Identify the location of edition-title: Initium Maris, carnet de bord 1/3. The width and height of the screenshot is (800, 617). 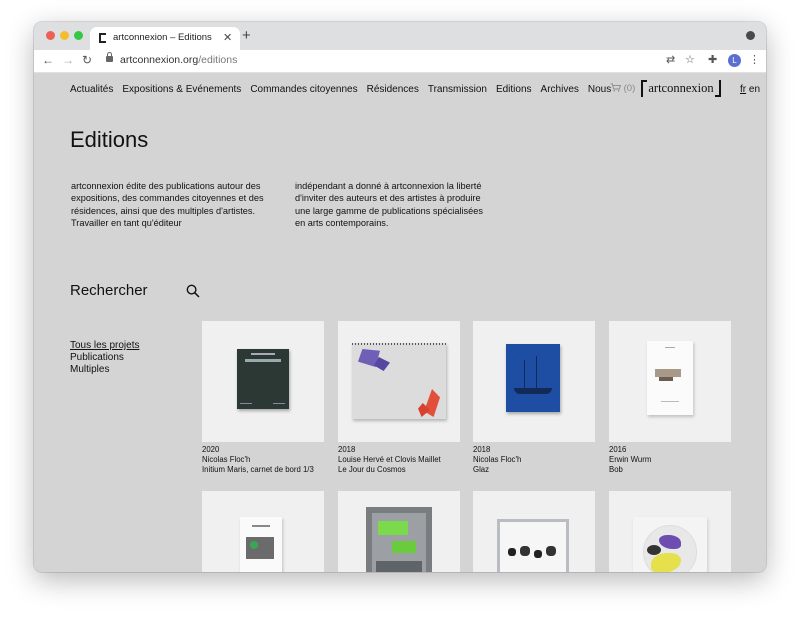
(258, 470).